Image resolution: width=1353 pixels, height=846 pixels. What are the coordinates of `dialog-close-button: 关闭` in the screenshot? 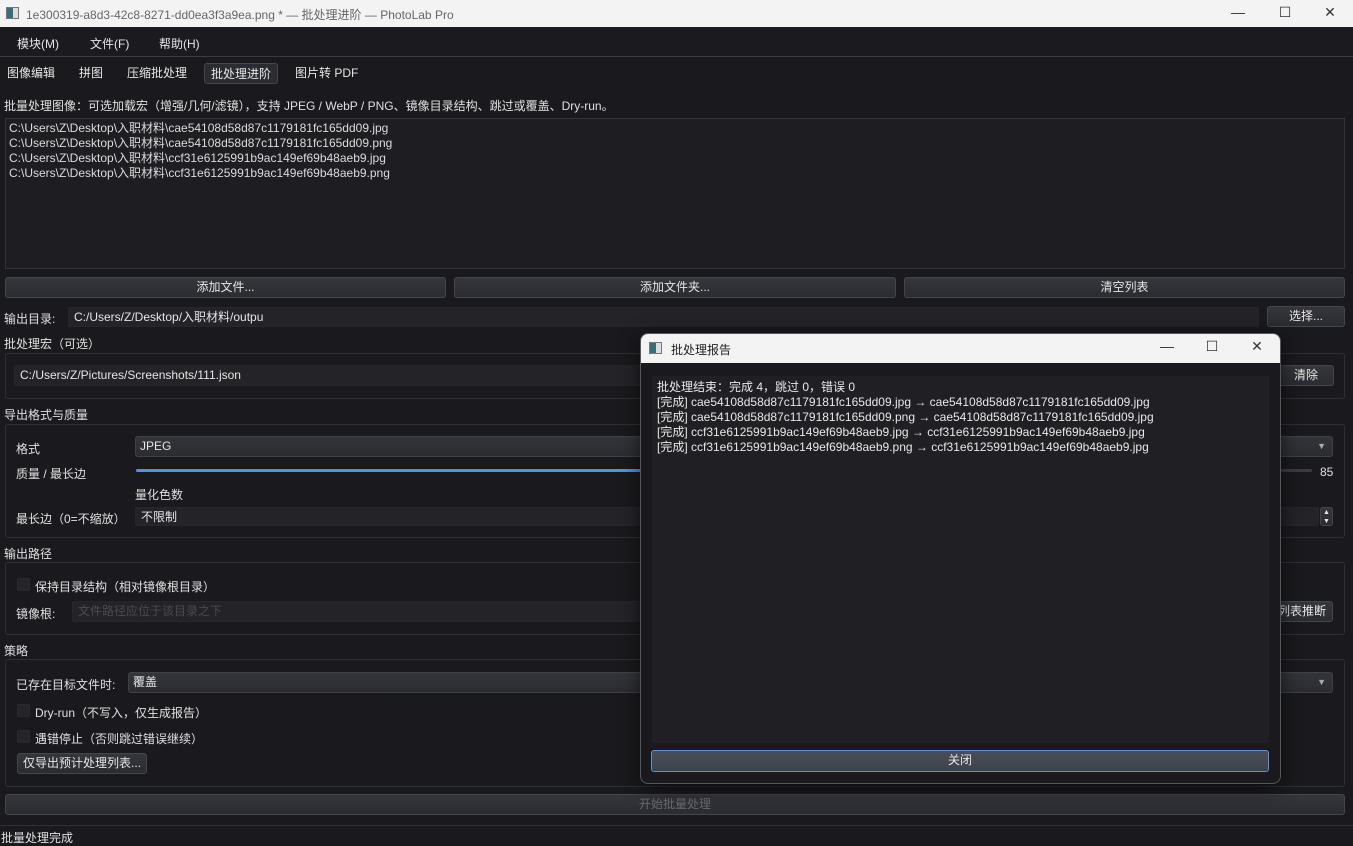 It's located at (960, 761).